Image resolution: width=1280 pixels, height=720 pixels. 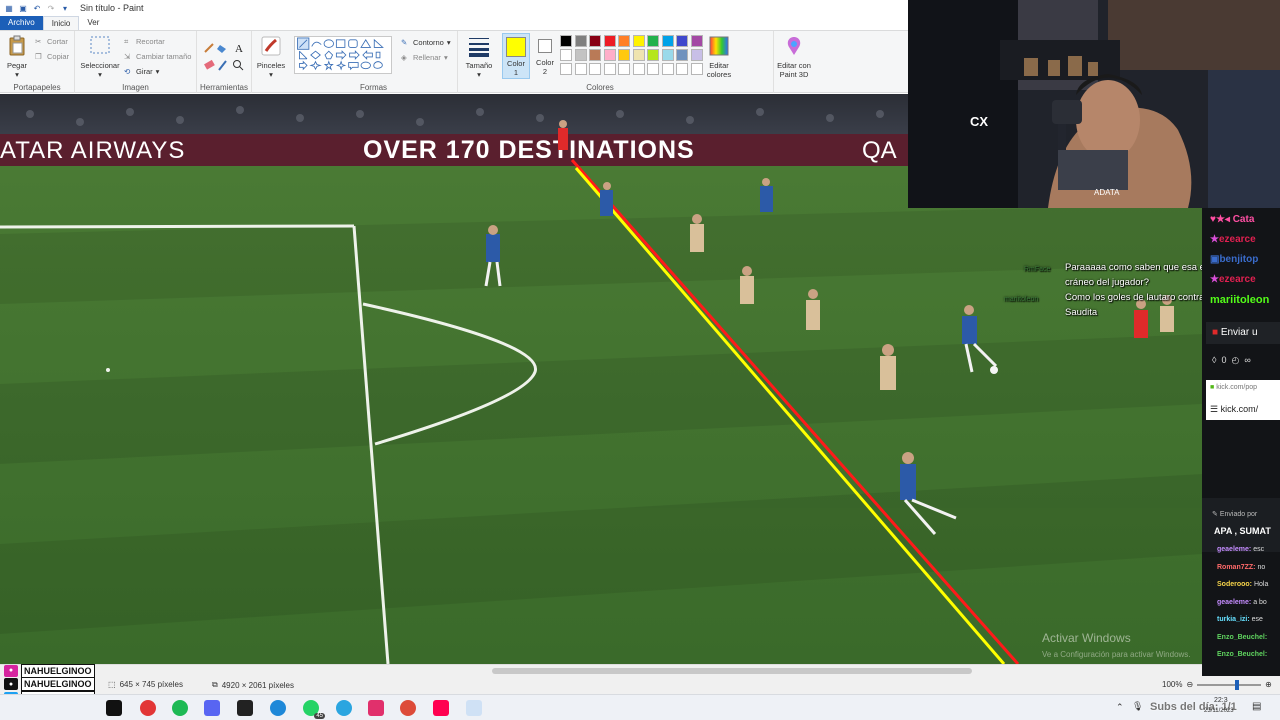 I want to click on tab-ver: Ver, so click(x=93, y=23).